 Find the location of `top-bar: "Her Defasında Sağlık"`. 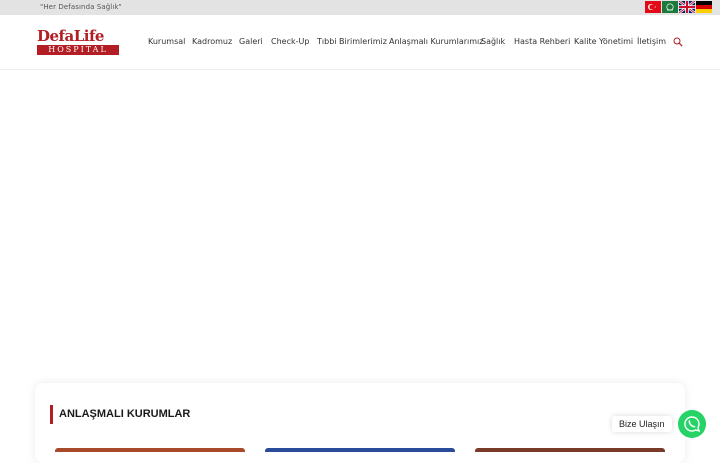

top-bar: "Her Defasında Sağlık" is located at coordinates (360, 7).